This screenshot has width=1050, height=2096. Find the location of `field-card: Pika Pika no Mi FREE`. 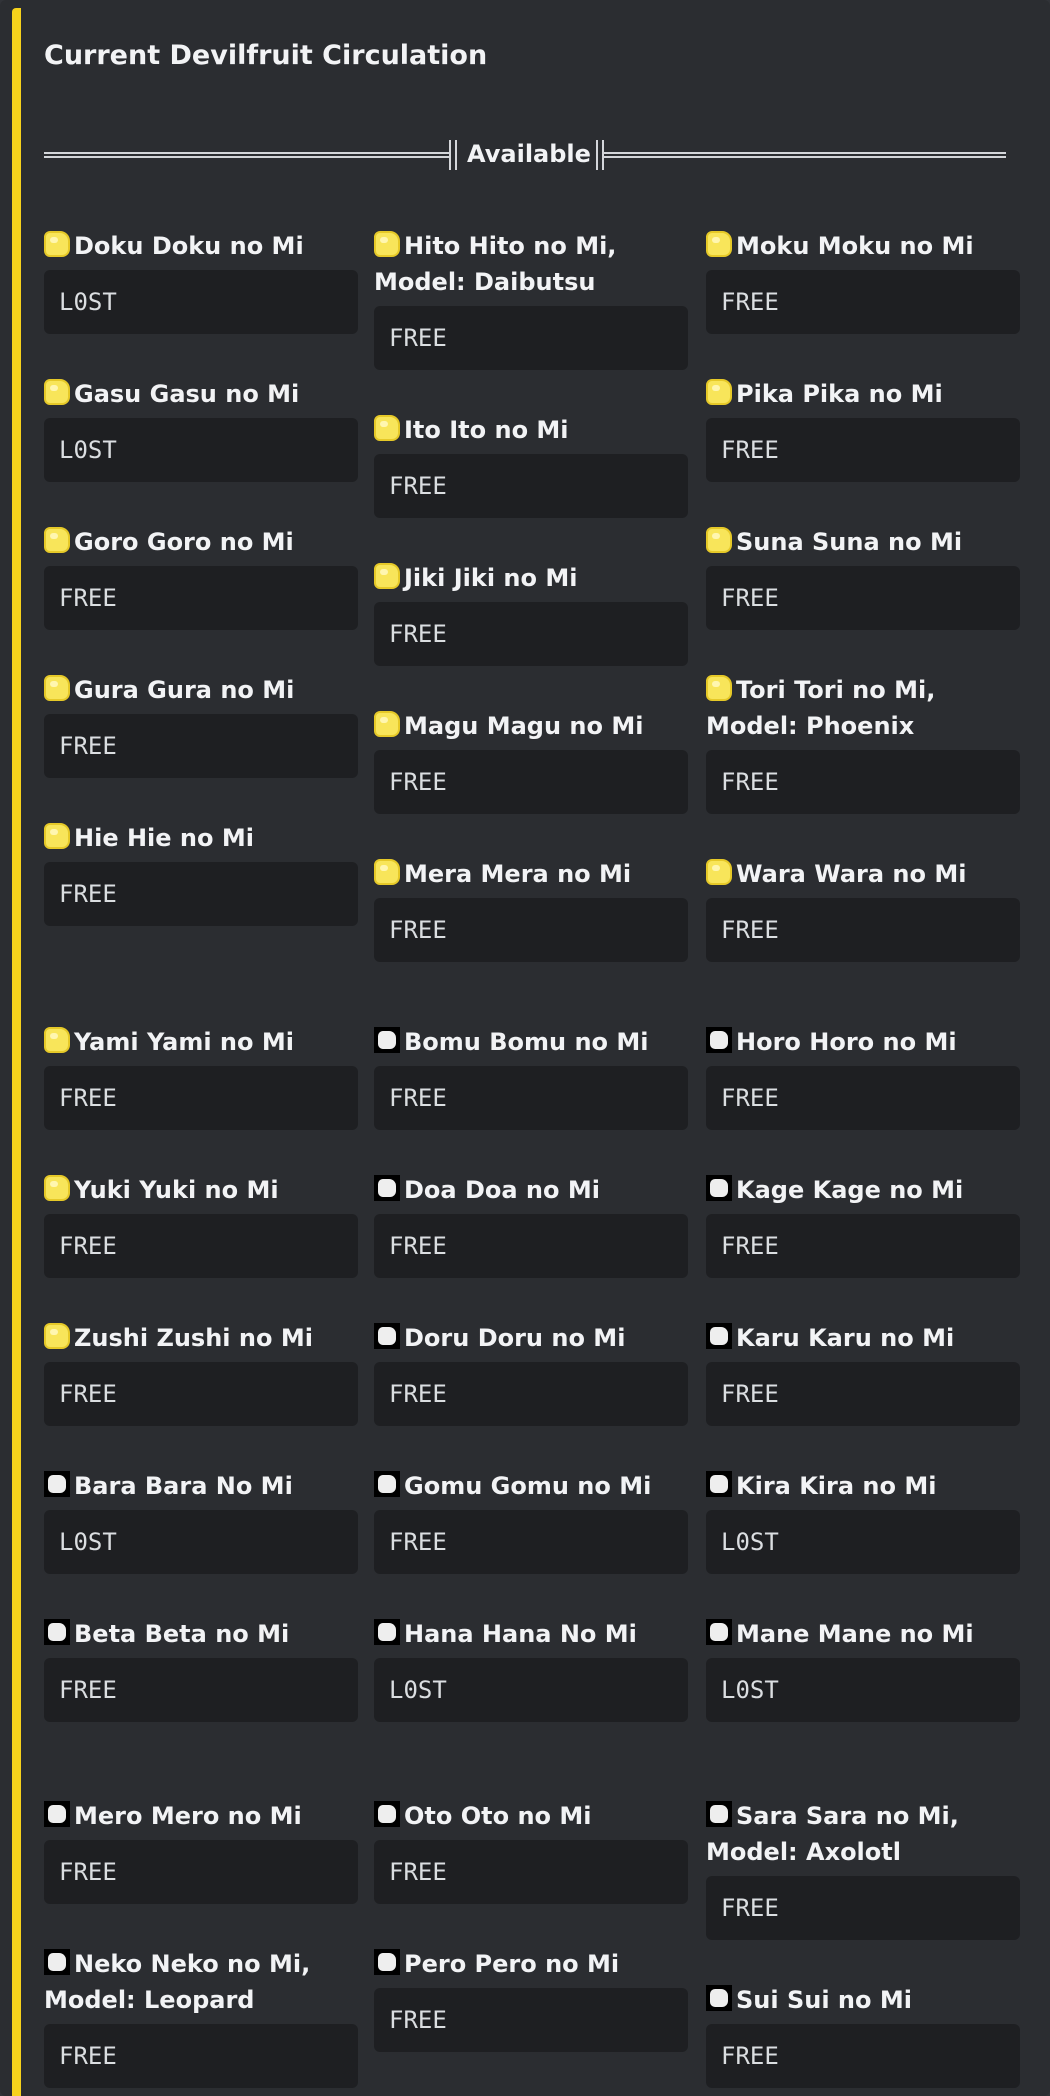

field-card: Pika Pika no Mi FREE is located at coordinates (863, 429).